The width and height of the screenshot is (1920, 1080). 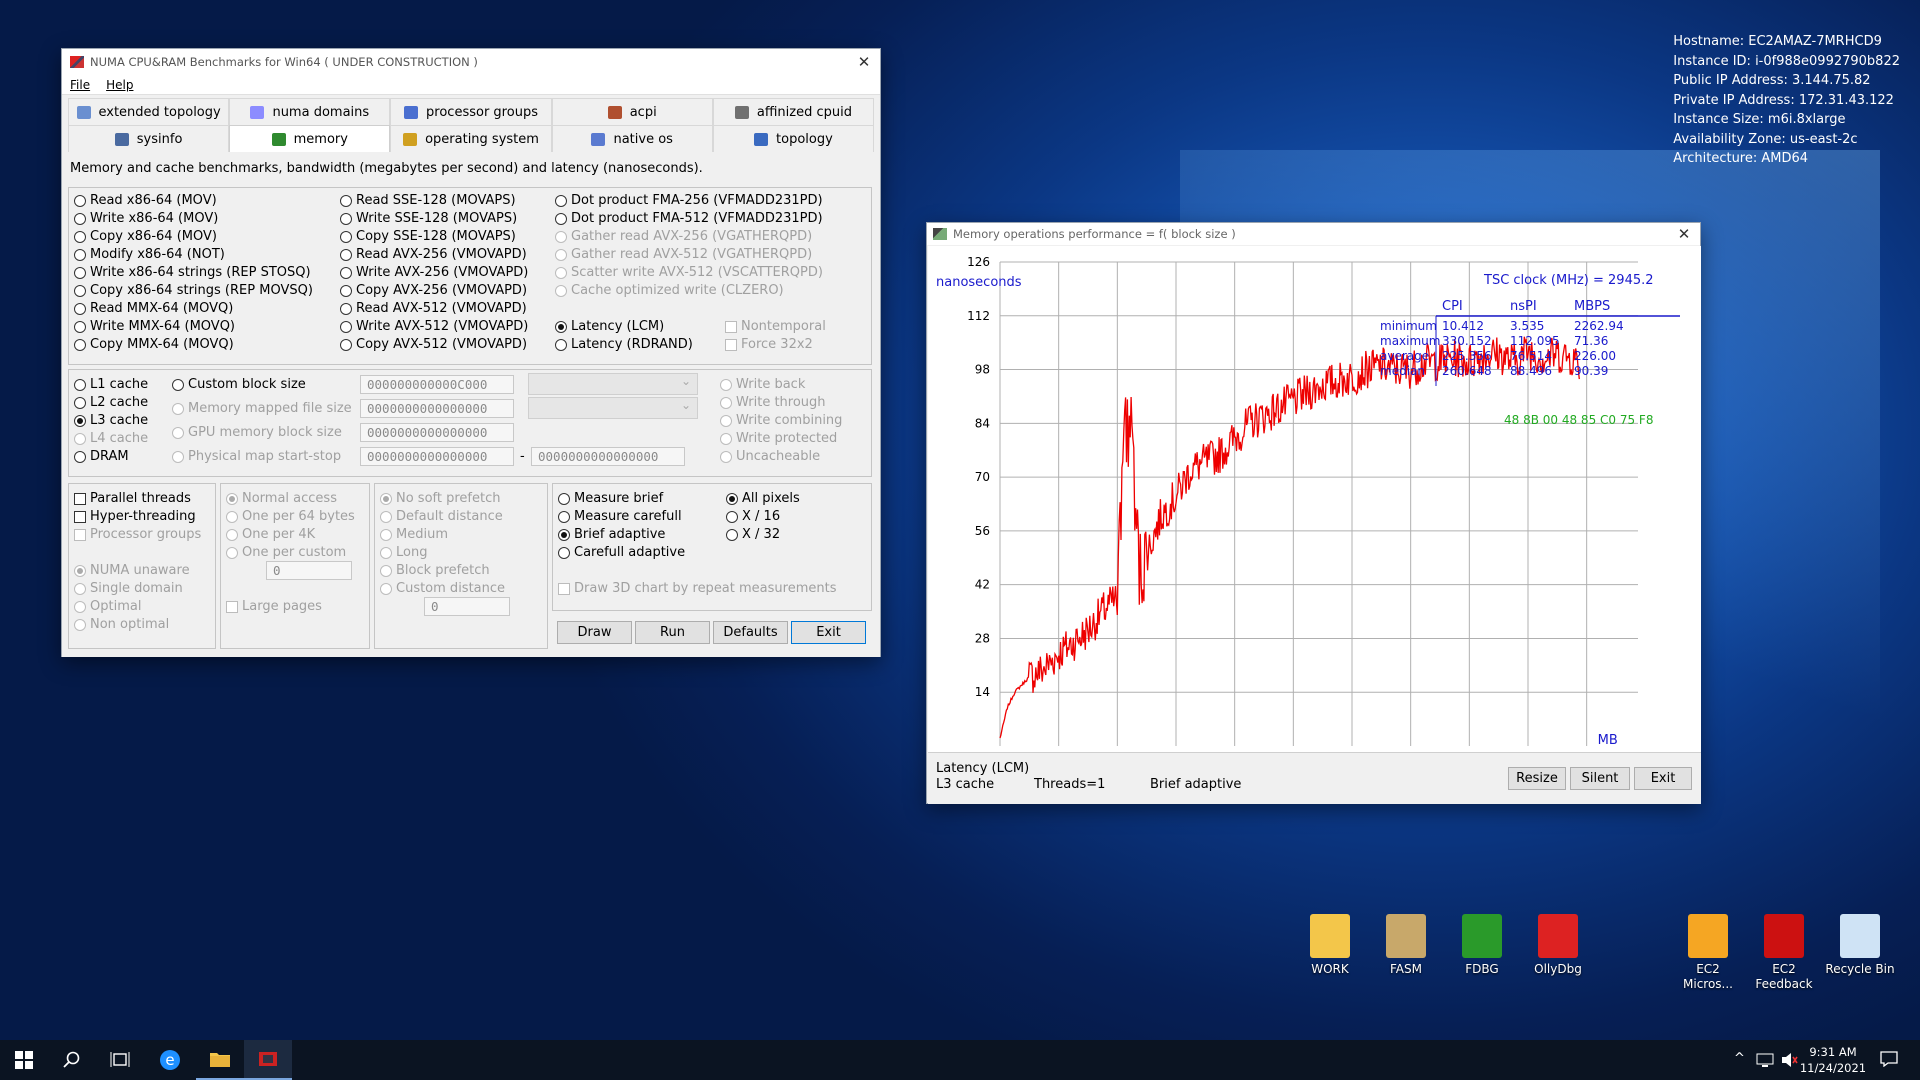 I want to click on op-copy-avx-256-vmovapd: Copy AVX-256 (VMOVAPD), so click(x=433, y=290).